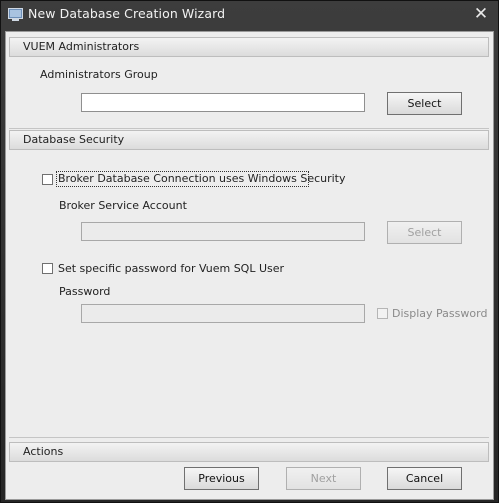 This screenshot has width=499, height=503. What do you see at coordinates (223, 231) in the screenshot?
I see `broker-service-account-input` at bounding box center [223, 231].